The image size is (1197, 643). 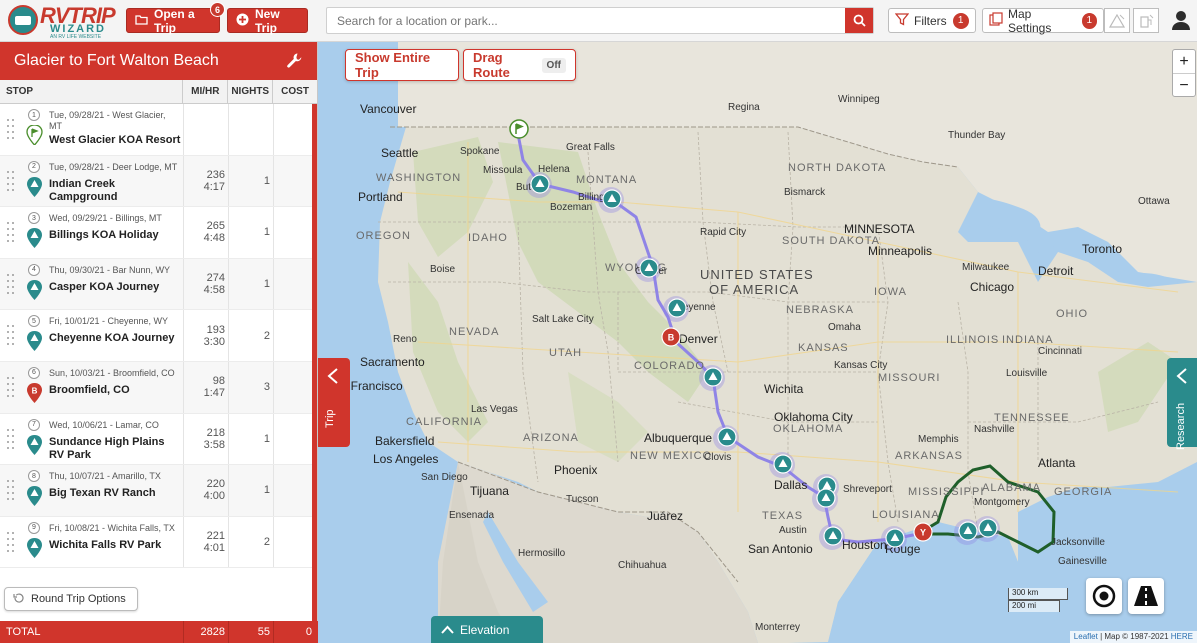 What do you see at coordinates (115, 390) in the screenshot?
I see `stop-name: Broomfield, CO` at bounding box center [115, 390].